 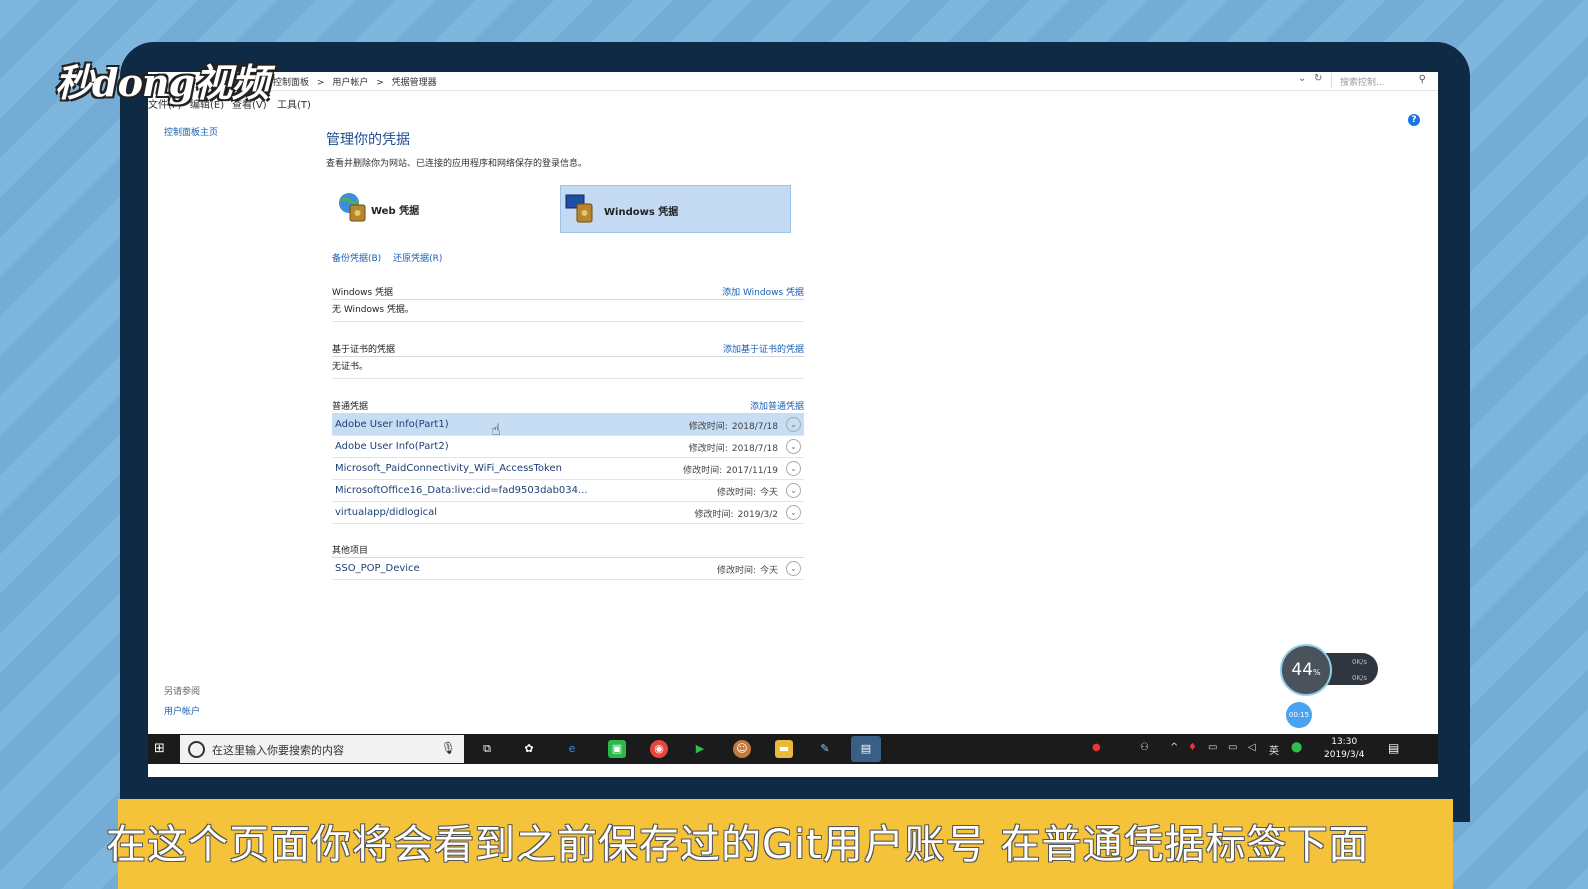 I want to click on input-method-indicator: 英, so click(x=1274, y=749).